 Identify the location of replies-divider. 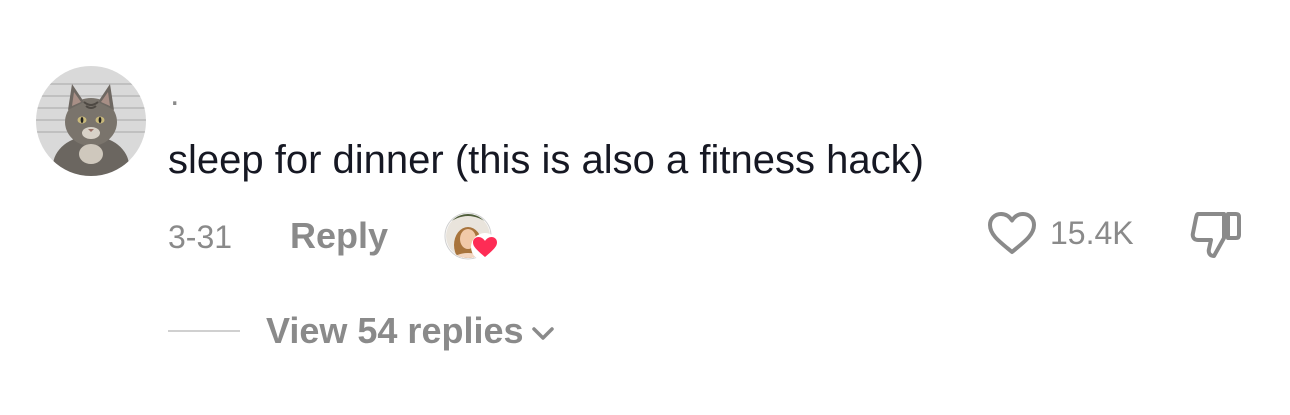
(204, 331).